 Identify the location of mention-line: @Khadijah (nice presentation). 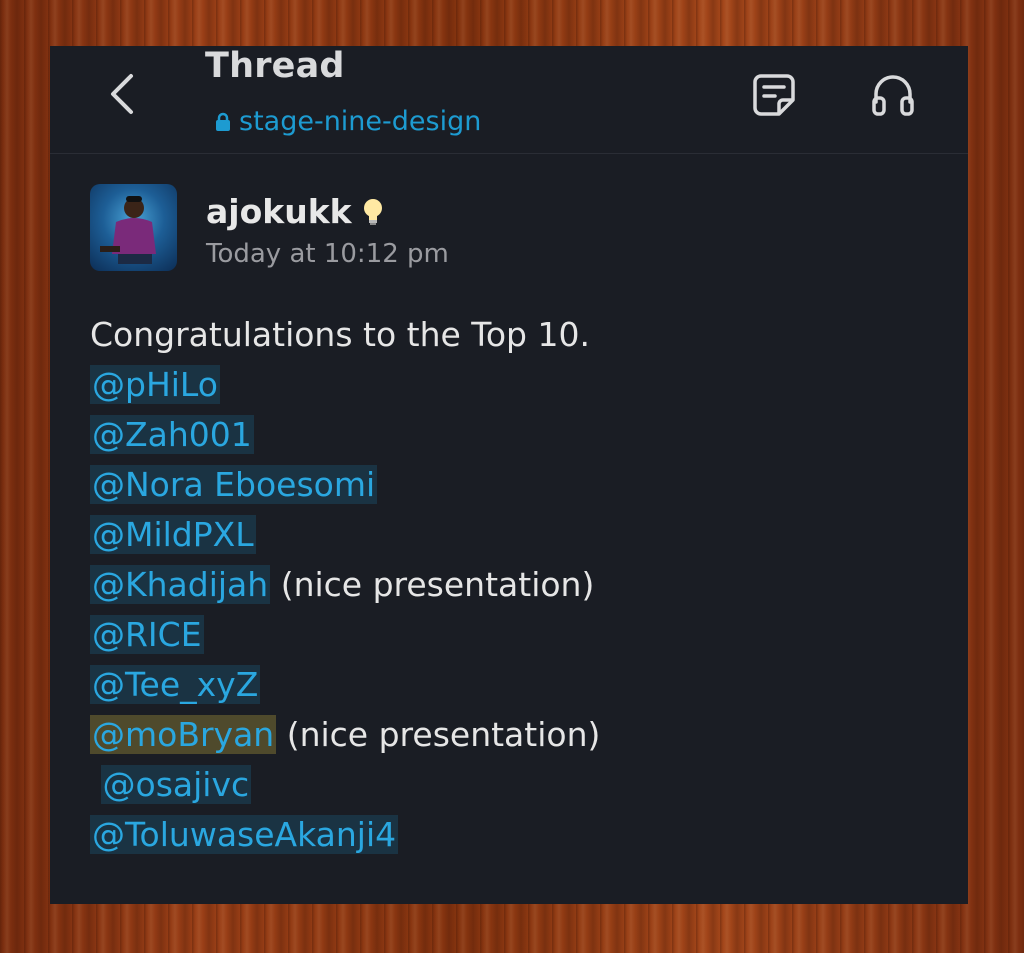
(345, 585).